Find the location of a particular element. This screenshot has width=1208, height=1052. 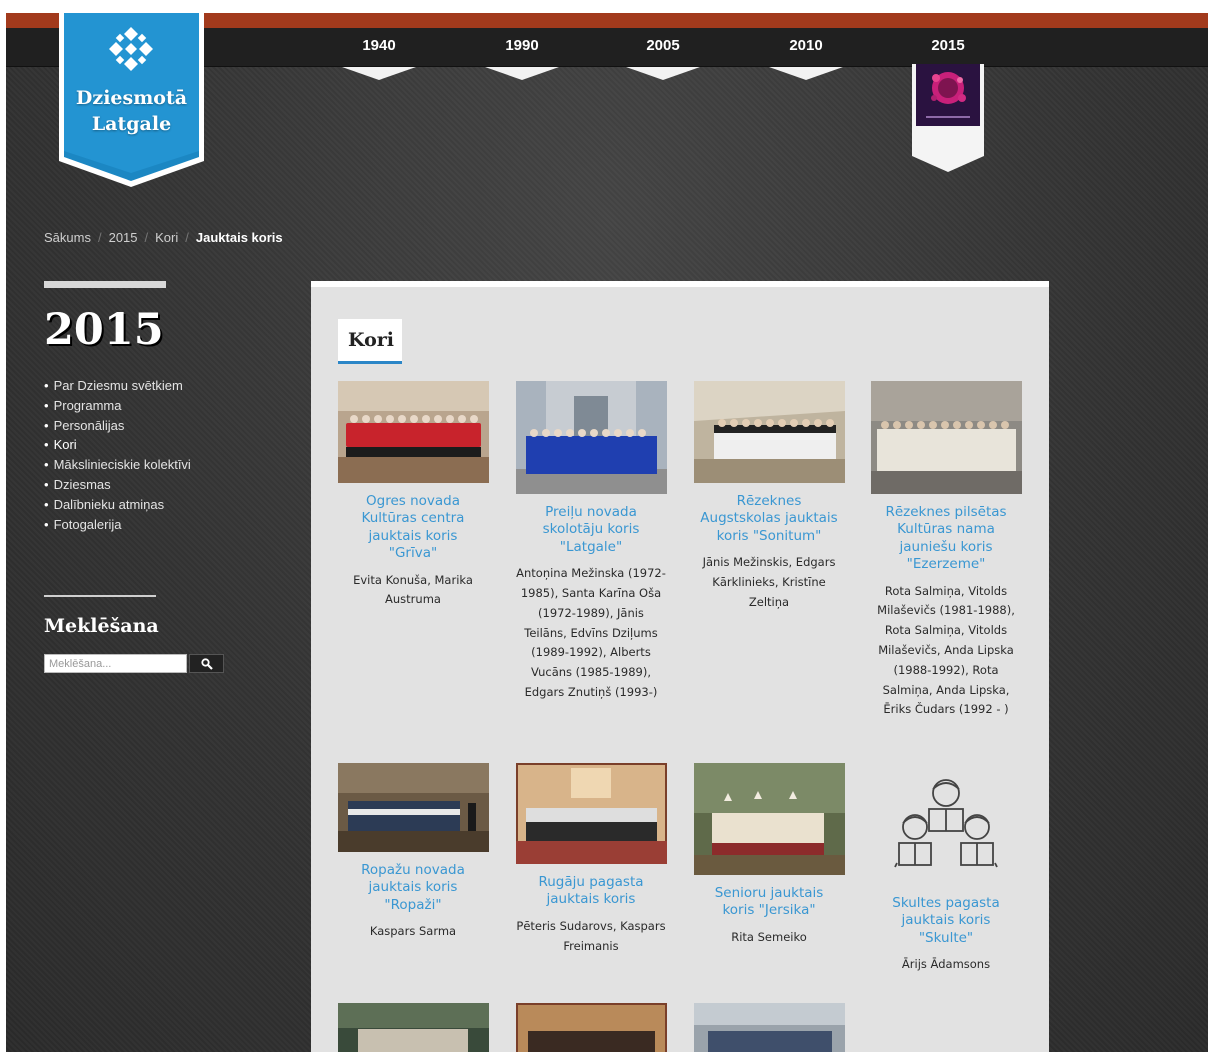

choir-conductors: Kaspars Sarma is located at coordinates (413, 931).